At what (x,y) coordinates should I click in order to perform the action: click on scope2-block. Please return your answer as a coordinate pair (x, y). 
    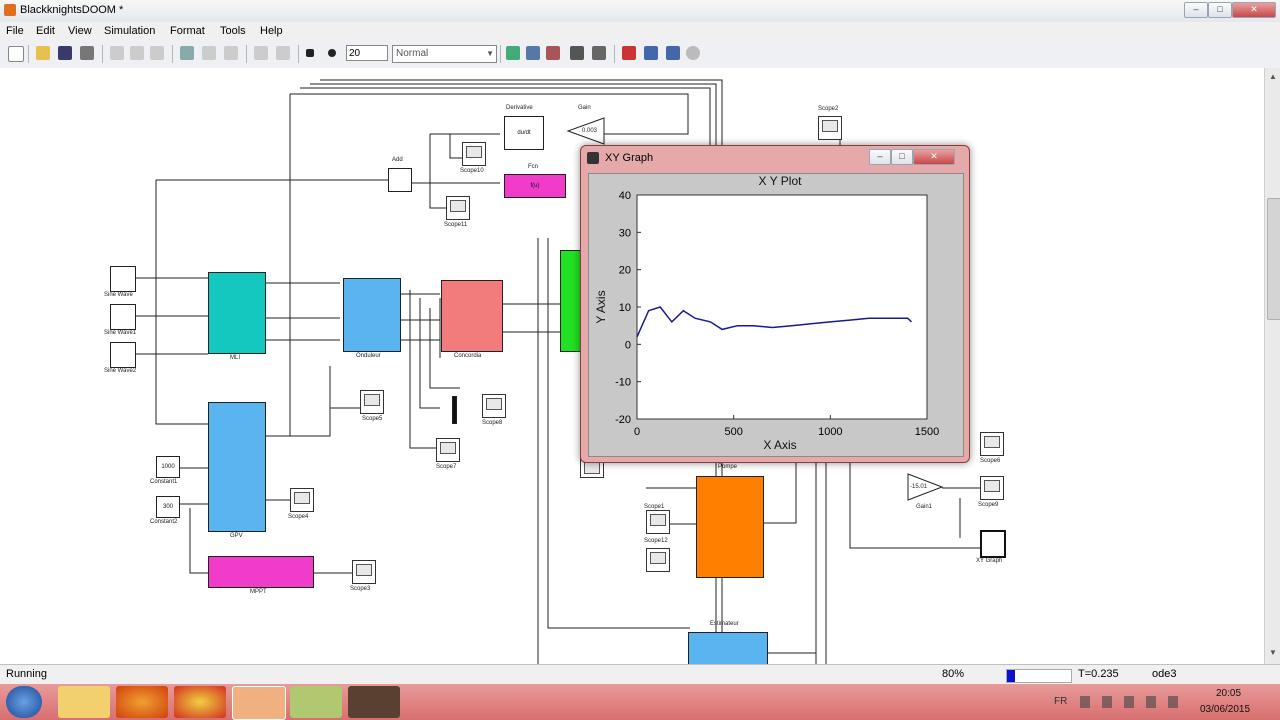
    Looking at the image, I should click on (830, 128).